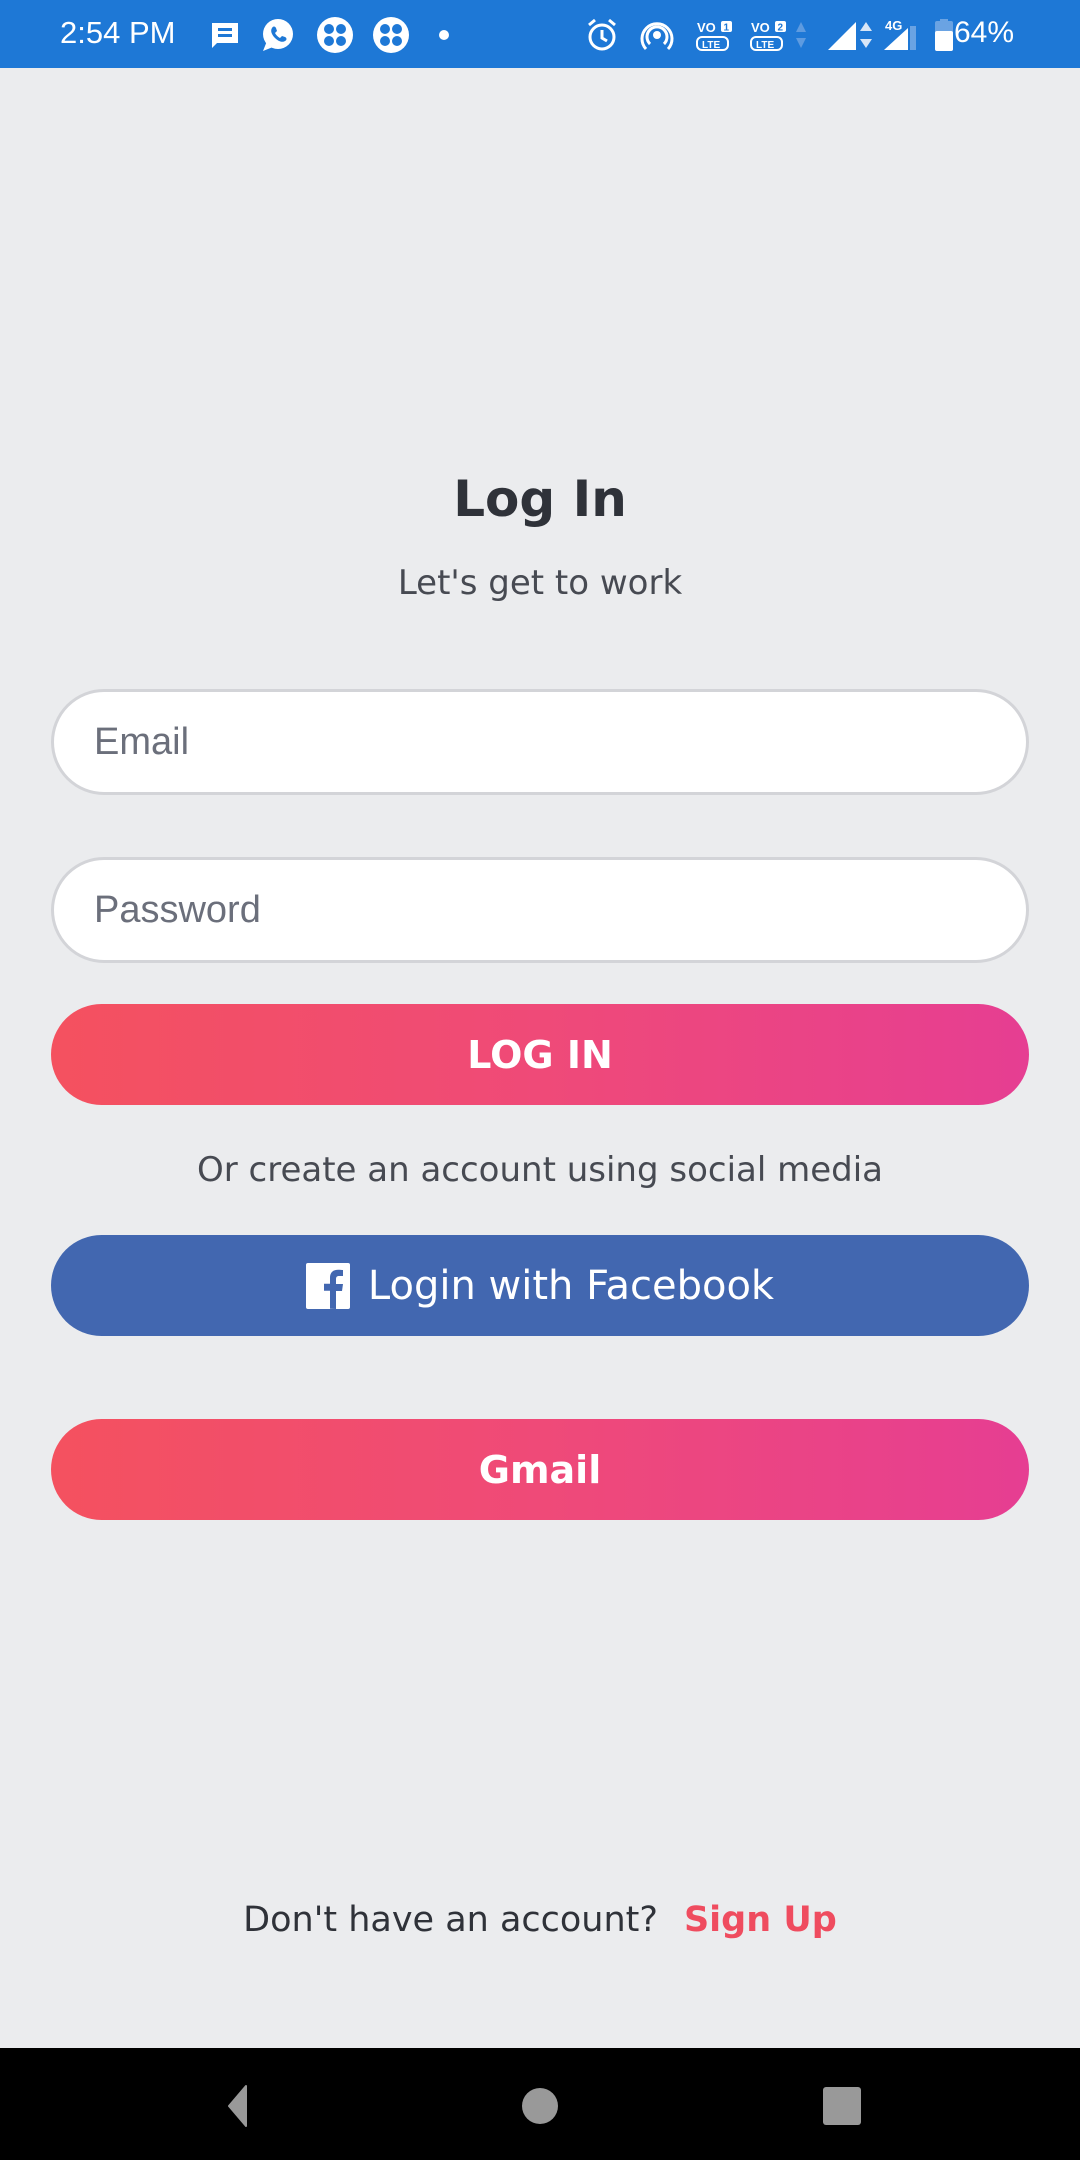  I want to click on no-account-text: Don't have an account?, so click(450, 1920).